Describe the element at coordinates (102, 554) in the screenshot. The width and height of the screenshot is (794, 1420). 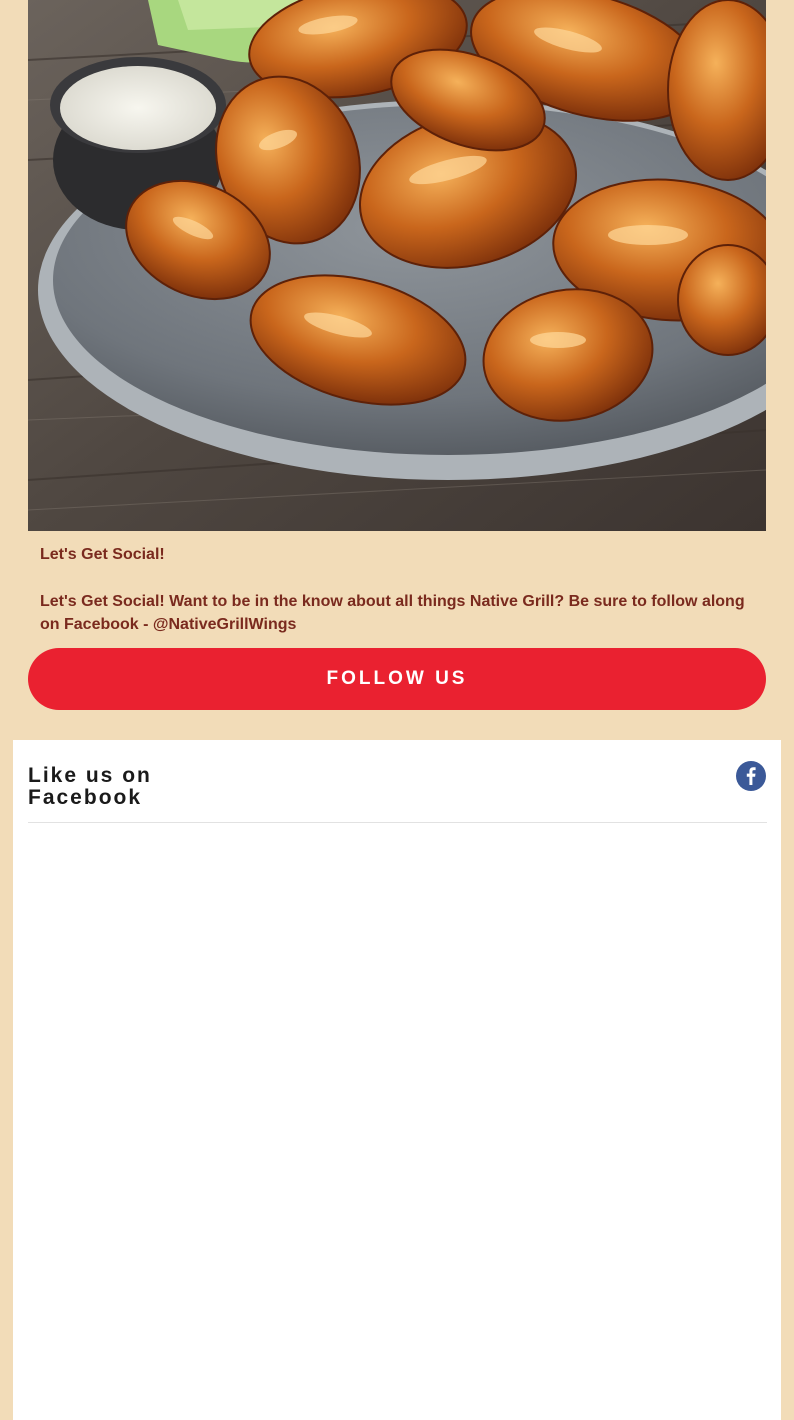
I see `social-heading: Let's Get Social!` at that location.